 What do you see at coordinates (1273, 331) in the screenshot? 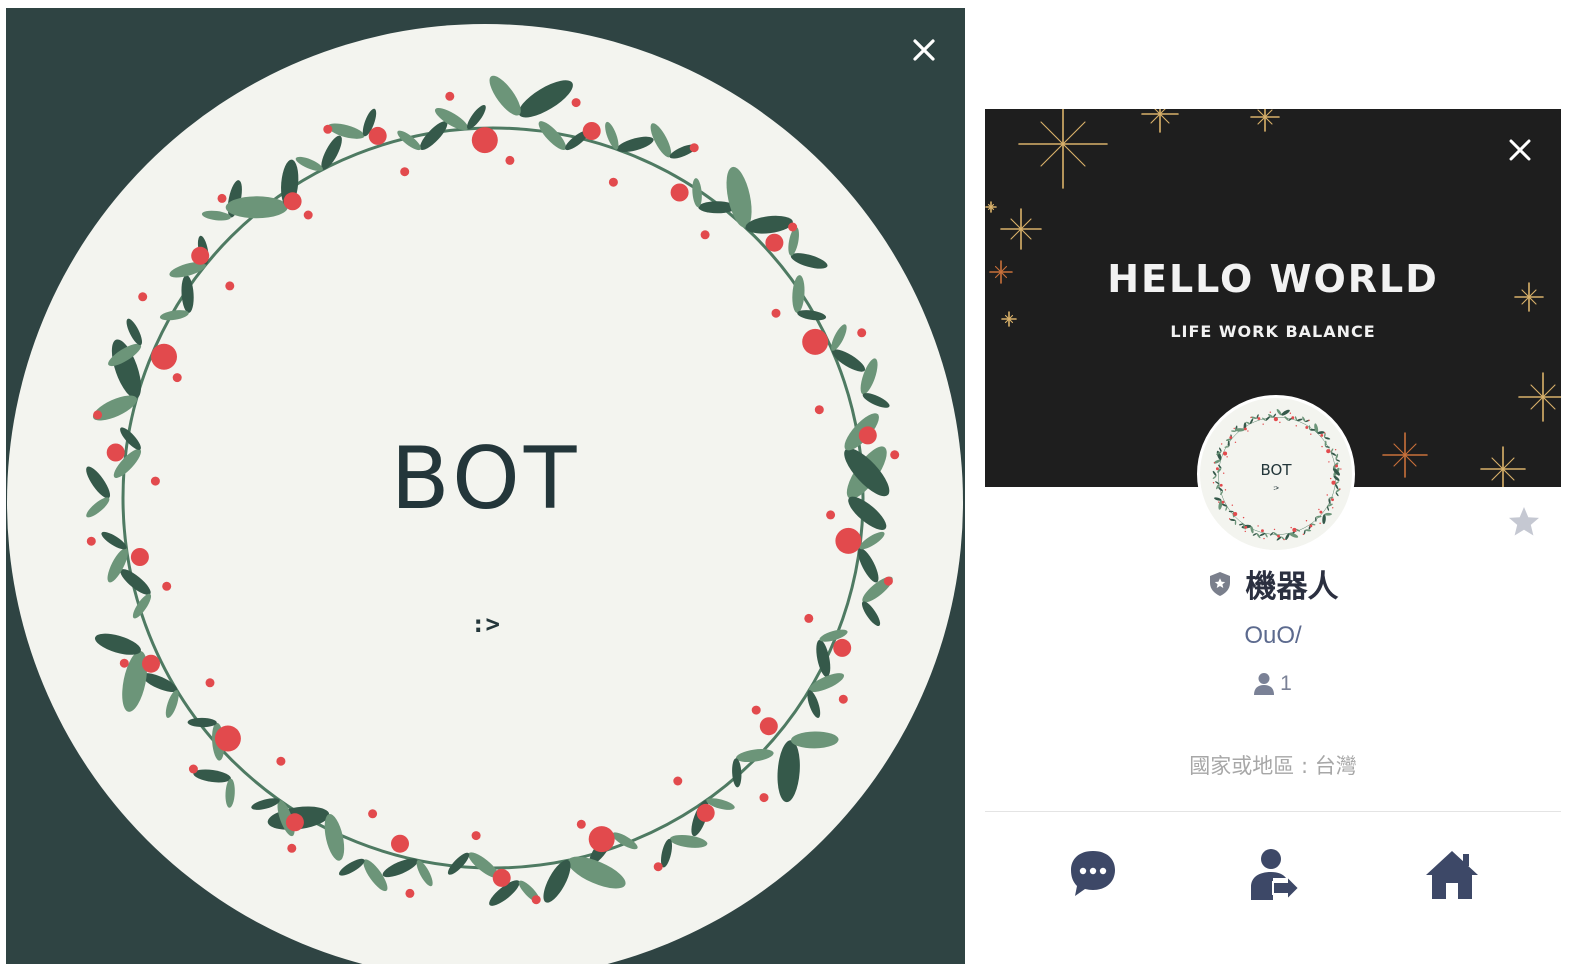
I see `cover-subtitle: LIFE WORK BALANCE` at bounding box center [1273, 331].